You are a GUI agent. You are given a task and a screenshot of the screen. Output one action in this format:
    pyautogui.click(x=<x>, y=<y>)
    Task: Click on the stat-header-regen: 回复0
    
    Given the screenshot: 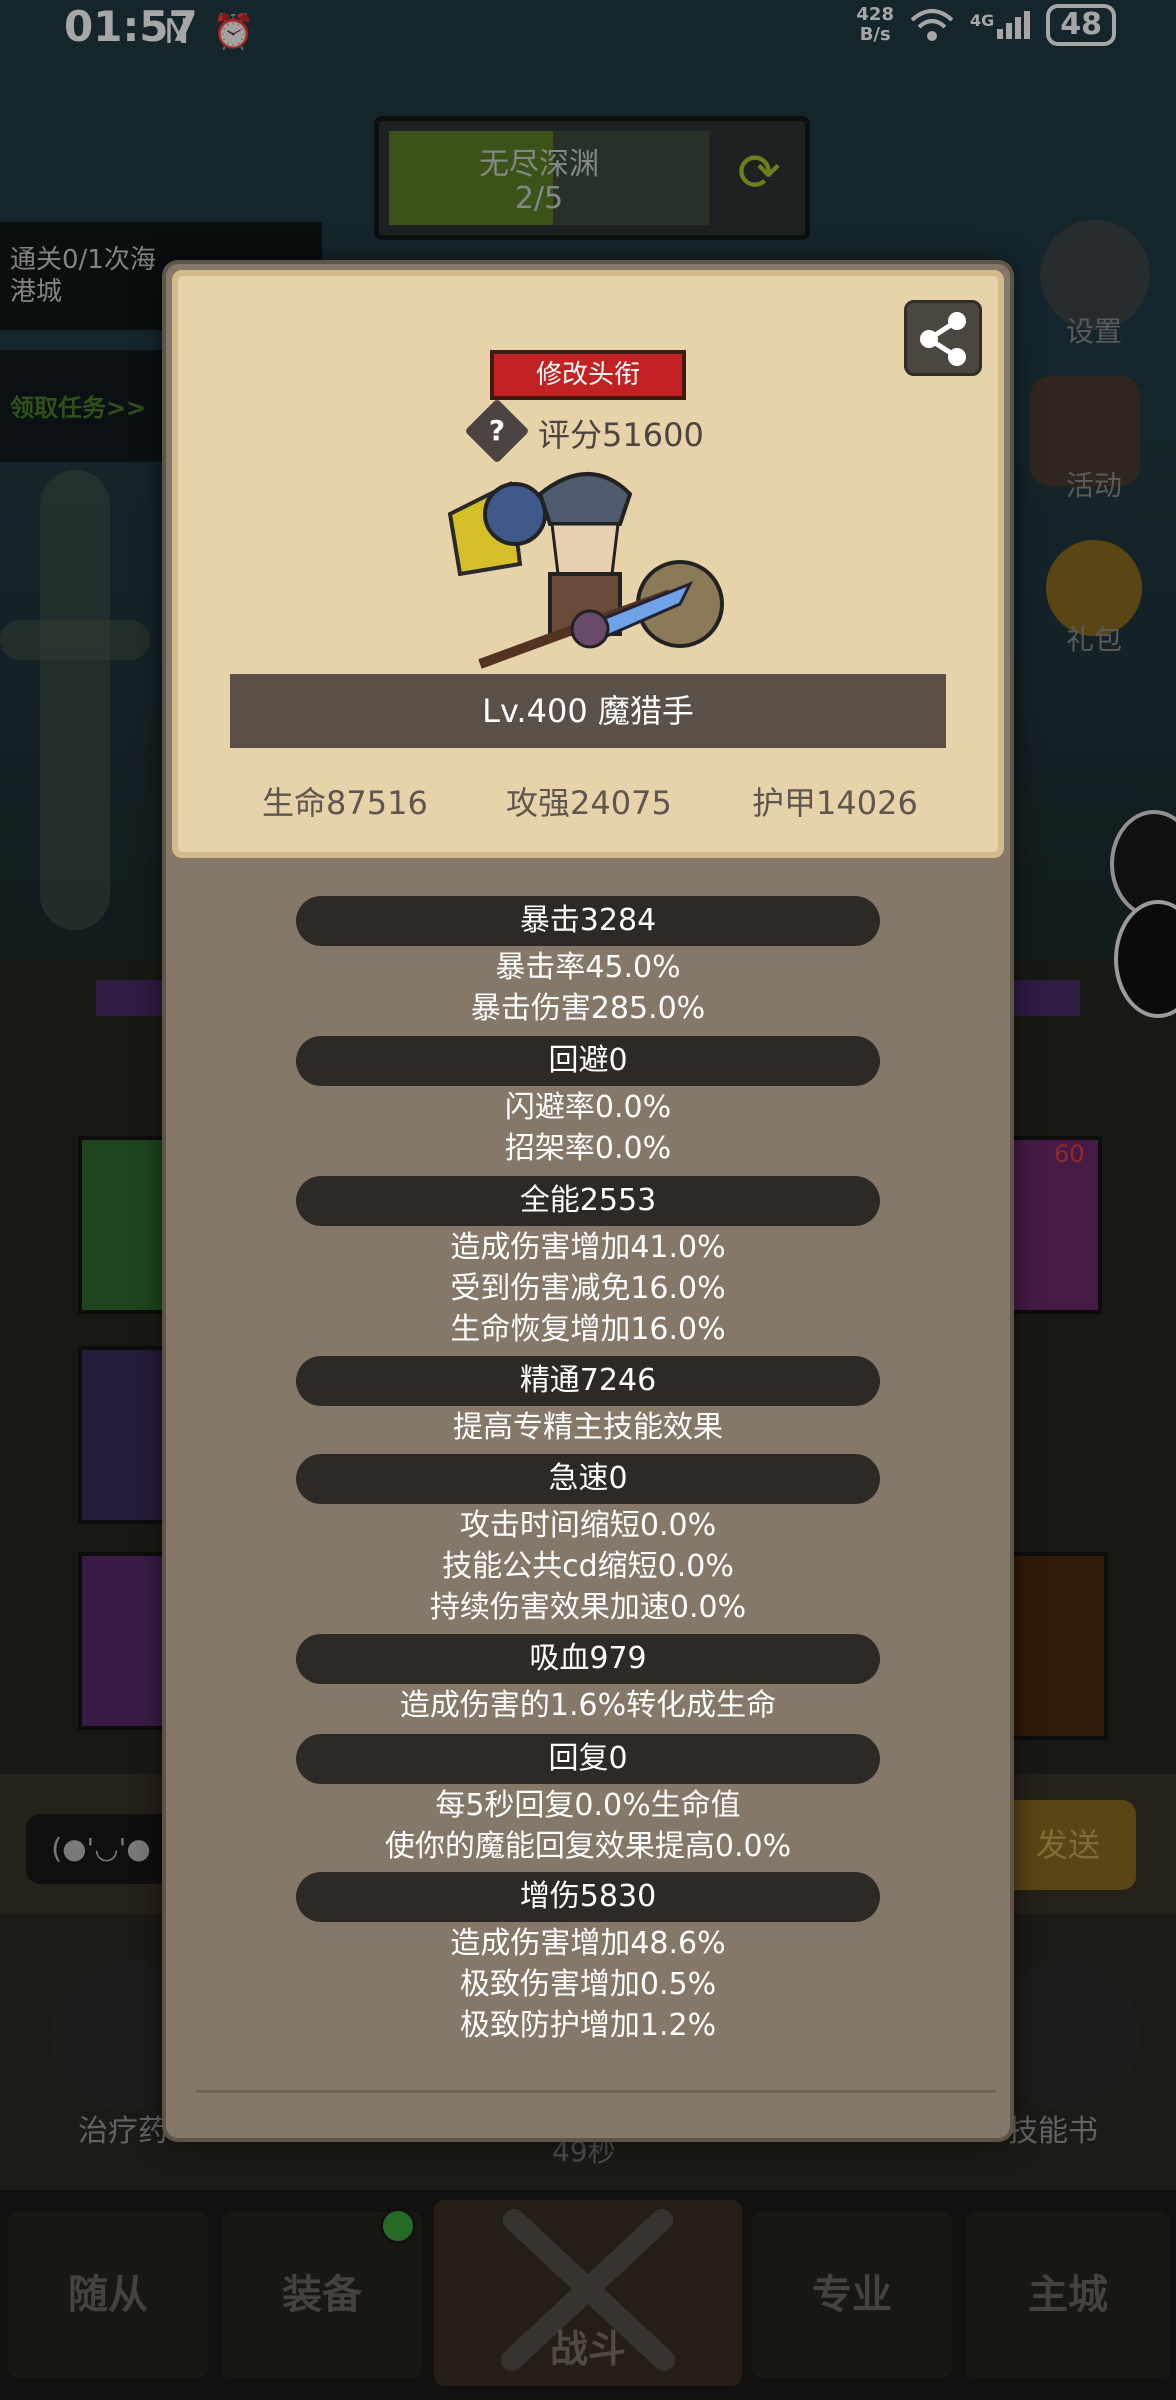 What is the action you would take?
    pyautogui.click(x=588, y=1759)
    